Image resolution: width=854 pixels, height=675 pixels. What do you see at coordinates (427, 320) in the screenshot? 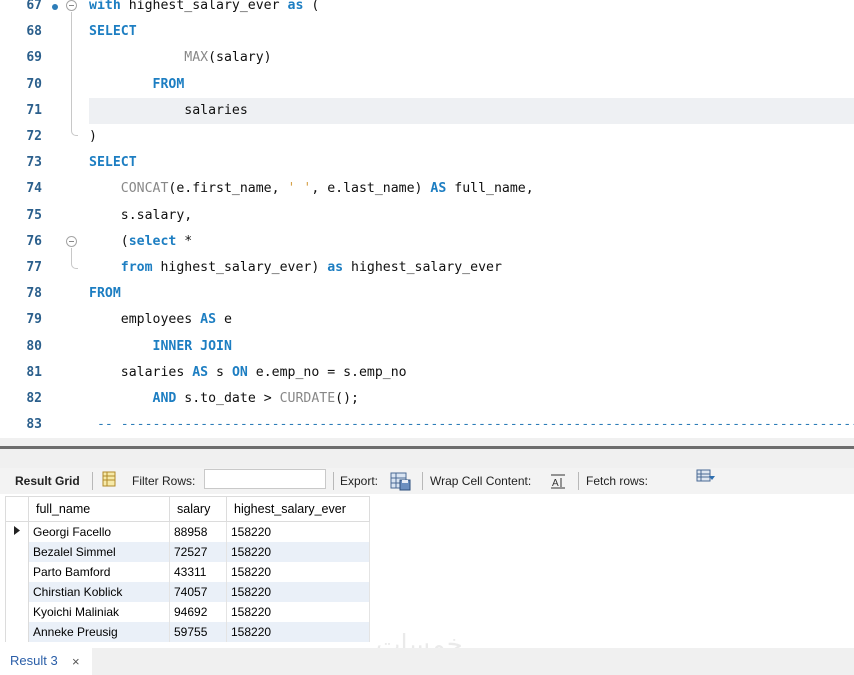
I see `code-line: 79 employees AS e` at bounding box center [427, 320].